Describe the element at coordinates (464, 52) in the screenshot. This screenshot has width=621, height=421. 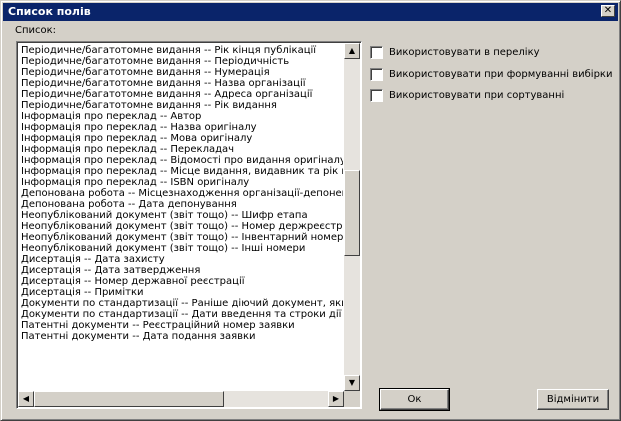
I see `option-label: Використовувати в переліку` at that location.